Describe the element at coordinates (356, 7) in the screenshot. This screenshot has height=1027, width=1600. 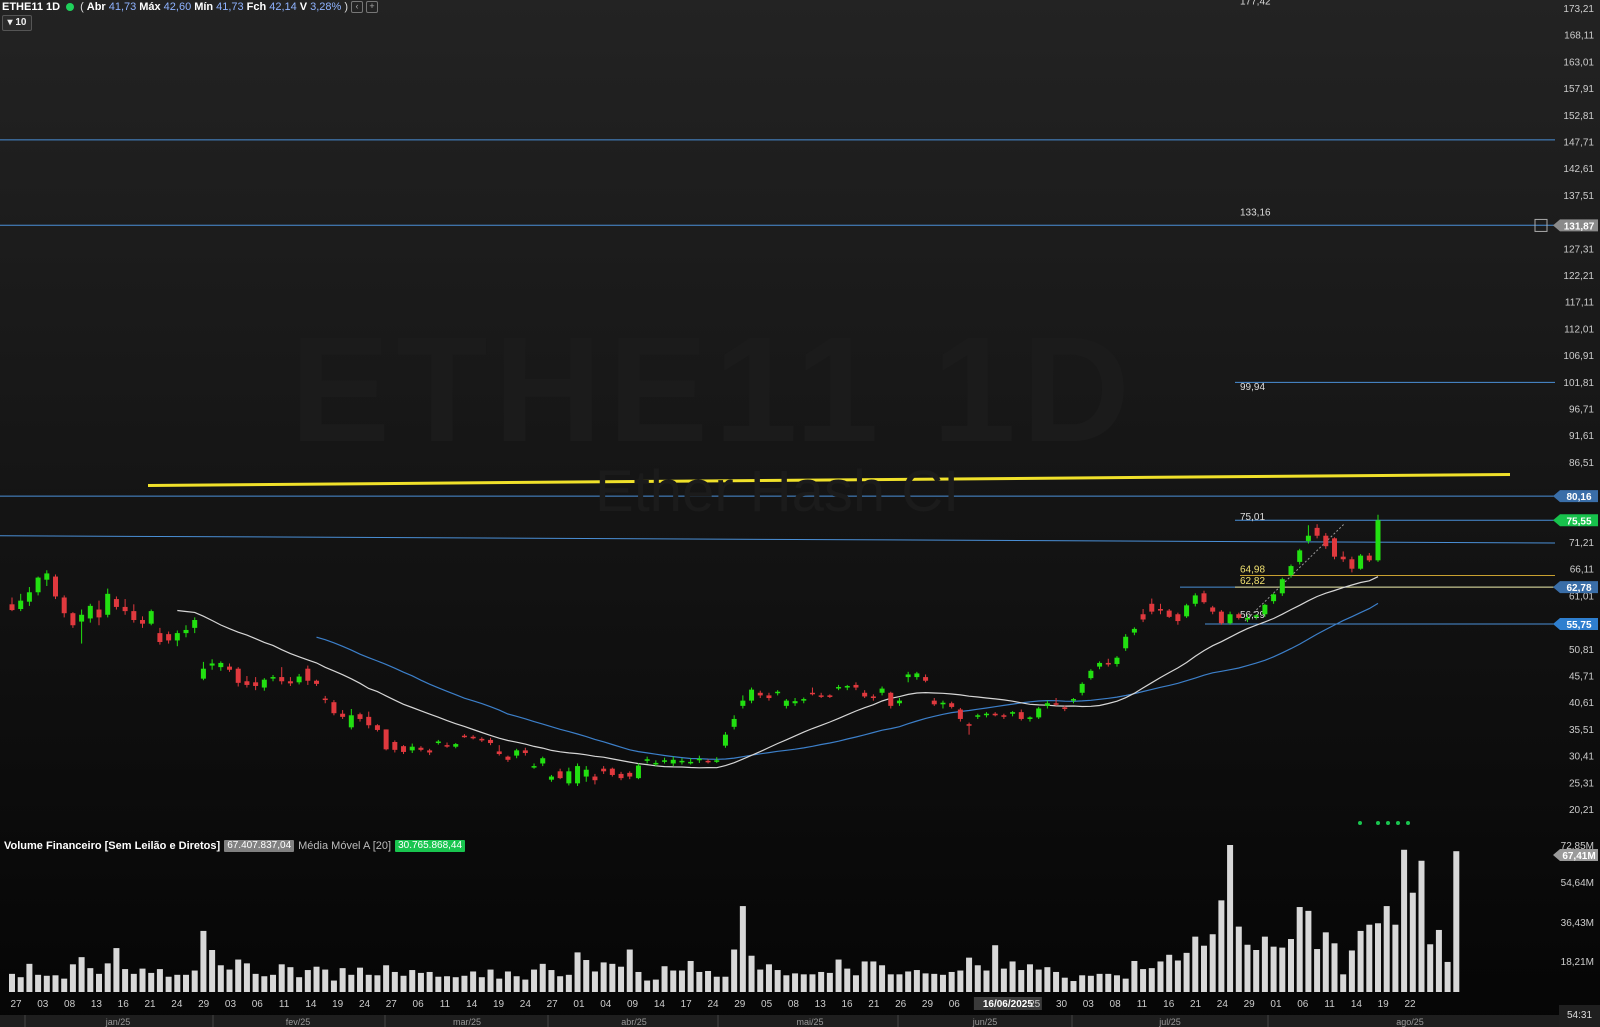
I see `collapse-icon: ‹` at that location.